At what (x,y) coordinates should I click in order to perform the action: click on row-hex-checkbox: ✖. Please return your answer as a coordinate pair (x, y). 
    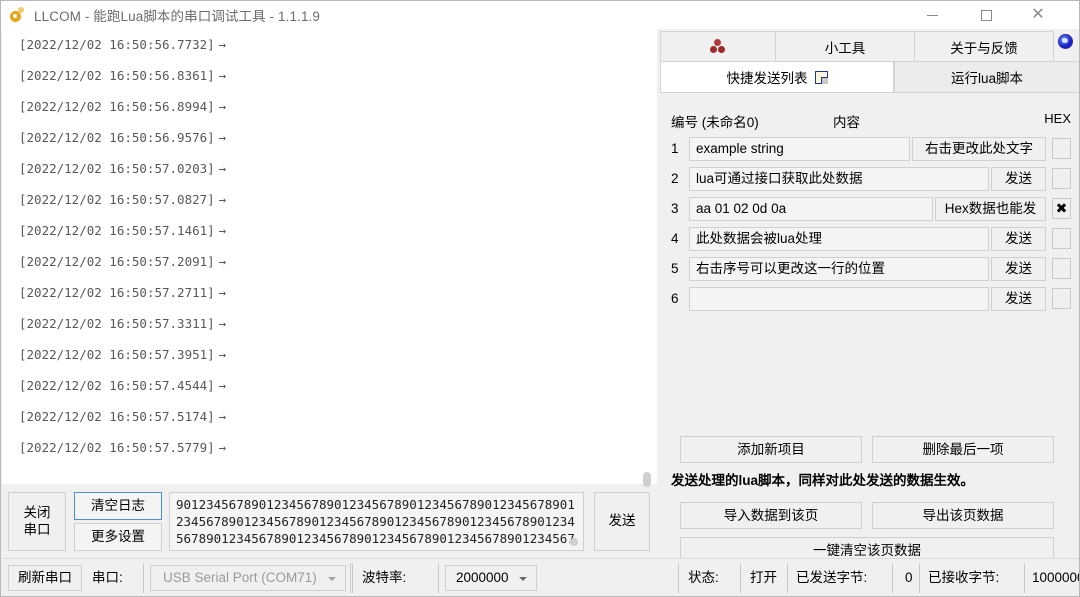
    Looking at the image, I should click on (1061, 208).